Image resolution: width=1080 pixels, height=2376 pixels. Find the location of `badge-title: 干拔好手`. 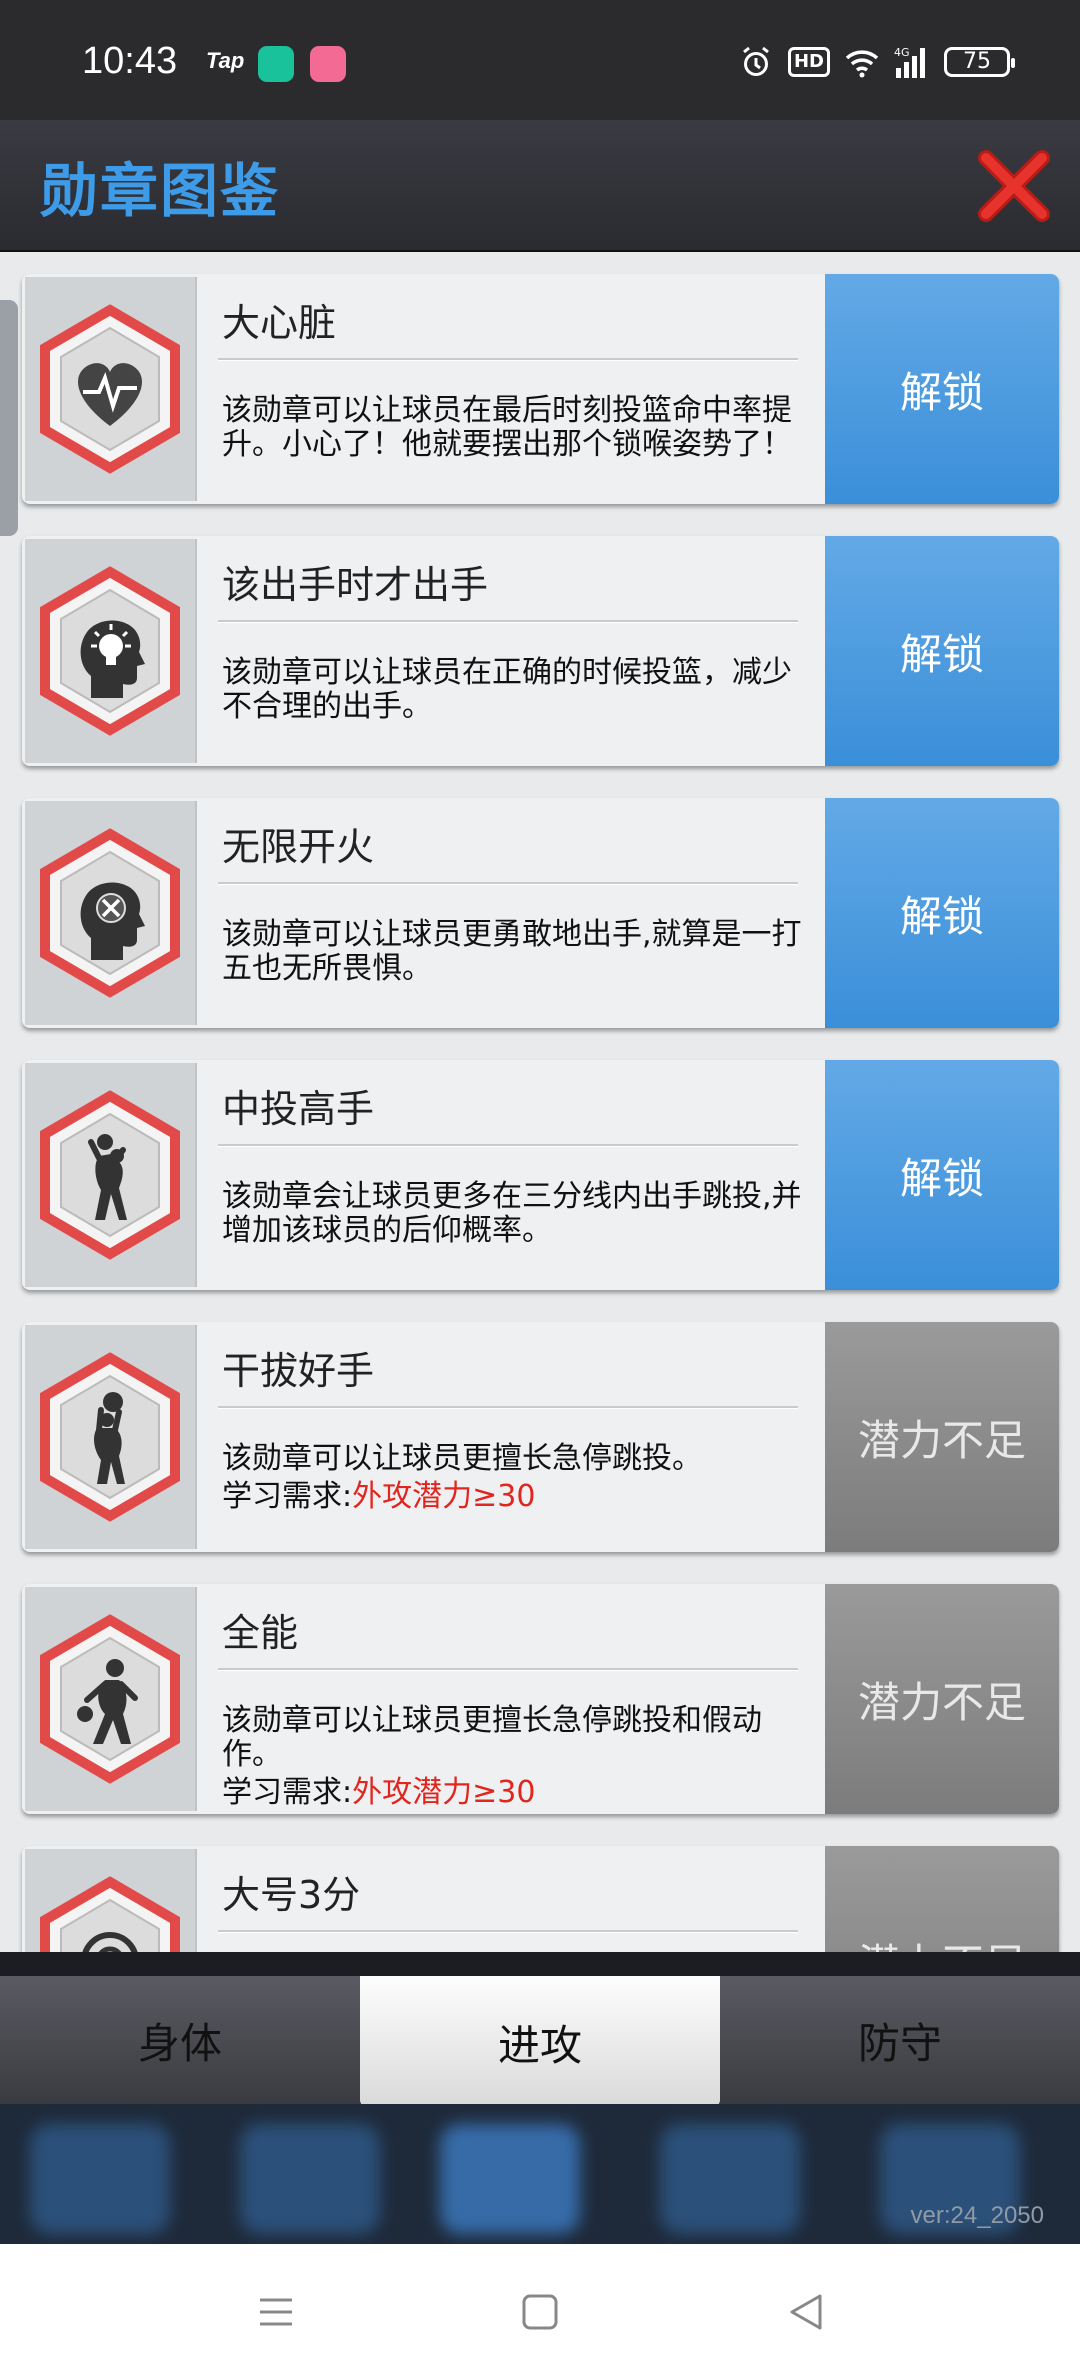

badge-title: 干拔好手 is located at coordinates (298, 1371).